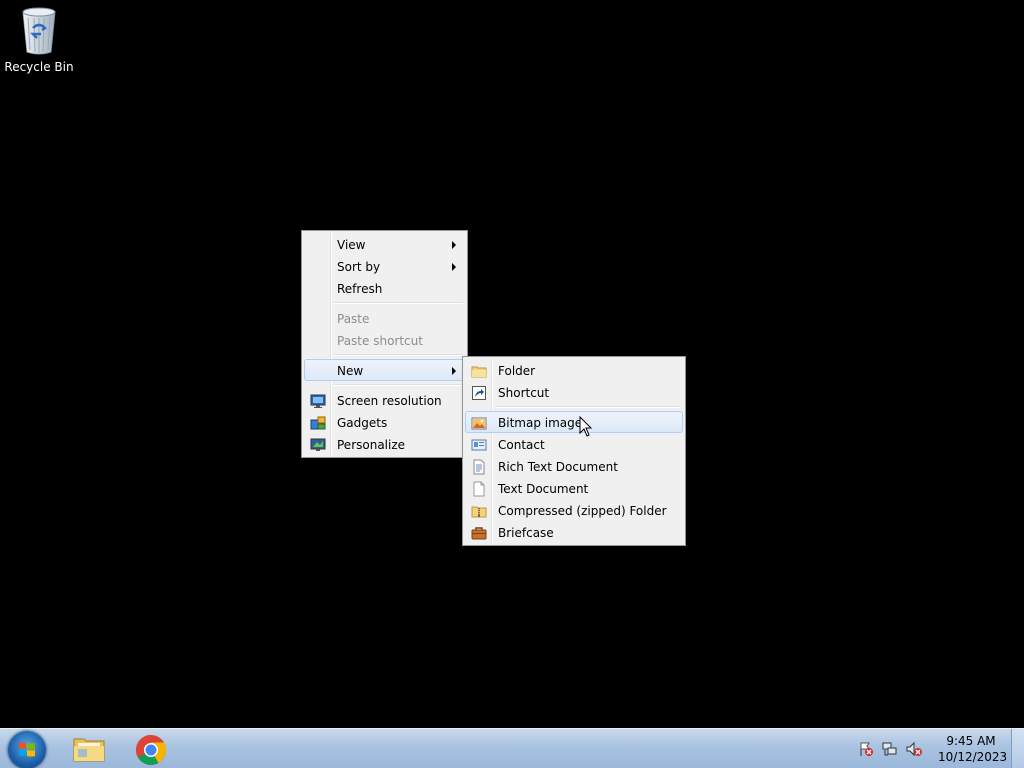  I want to click on submenu-item-rich-text-document: Rich Text Document, so click(574, 466).